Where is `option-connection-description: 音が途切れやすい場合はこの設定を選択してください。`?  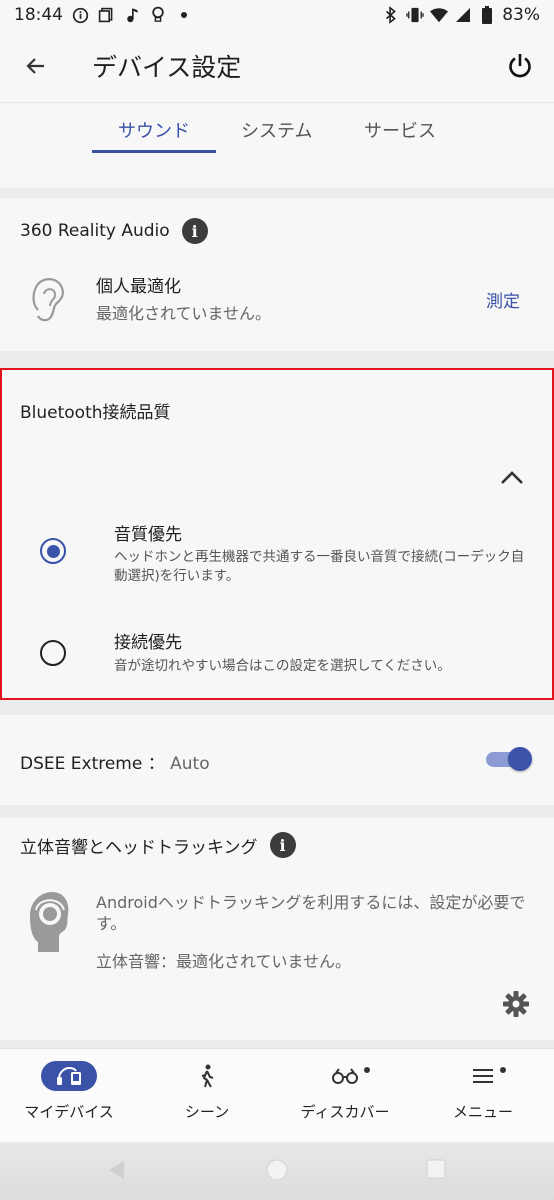
option-connection-description: 音が途切れやすい場合はこの設定を選択してください。 is located at coordinates (282, 666).